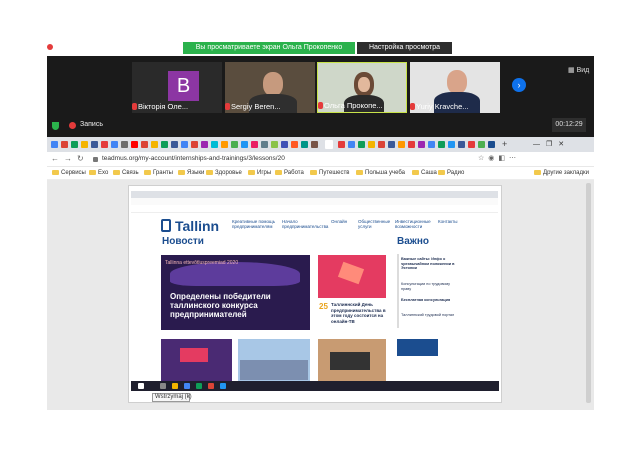 The height and width of the screenshot is (452, 640). Describe the element at coordinates (424, 173) in the screenshot. I see `bookmark-item: Саша` at that location.